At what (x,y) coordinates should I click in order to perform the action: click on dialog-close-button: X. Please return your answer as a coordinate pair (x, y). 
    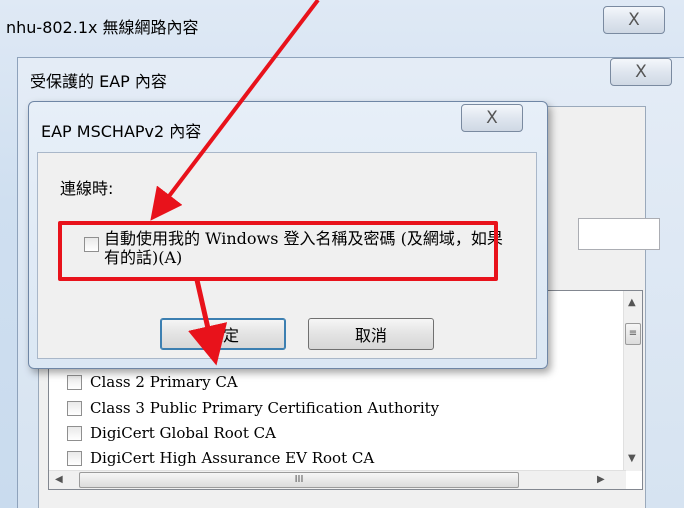
    Looking at the image, I should click on (492, 118).